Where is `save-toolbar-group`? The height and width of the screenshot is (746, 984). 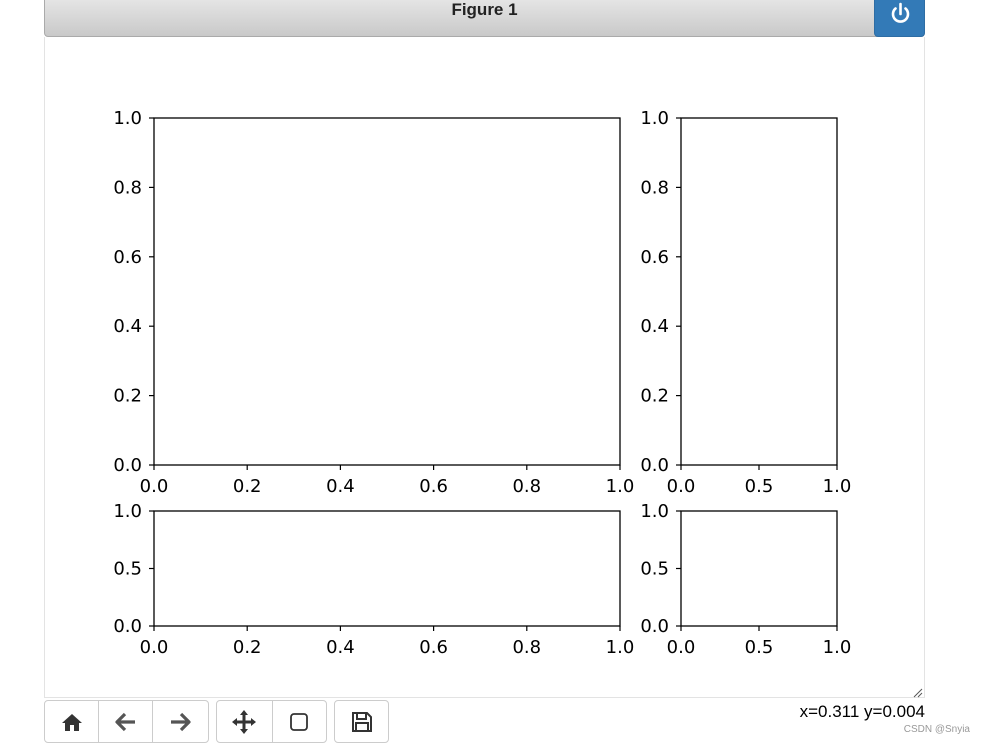
save-toolbar-group is located at coordinates (361, 721).